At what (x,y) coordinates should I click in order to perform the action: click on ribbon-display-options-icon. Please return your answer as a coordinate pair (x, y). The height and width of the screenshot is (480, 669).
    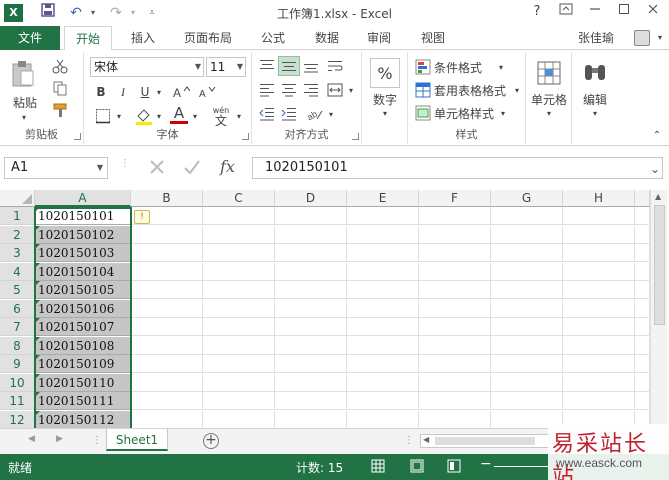
    Looking at the image, I should click on (566, 12).